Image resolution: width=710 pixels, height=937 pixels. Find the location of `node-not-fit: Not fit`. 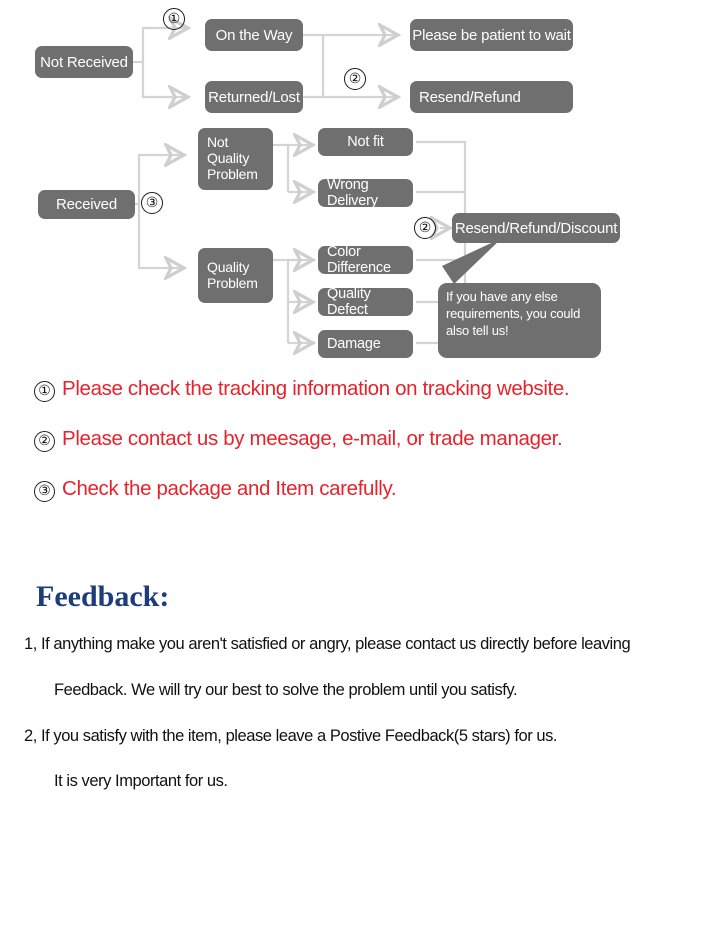

node-not-fit: Not fit is located at coordinates (365, 142).